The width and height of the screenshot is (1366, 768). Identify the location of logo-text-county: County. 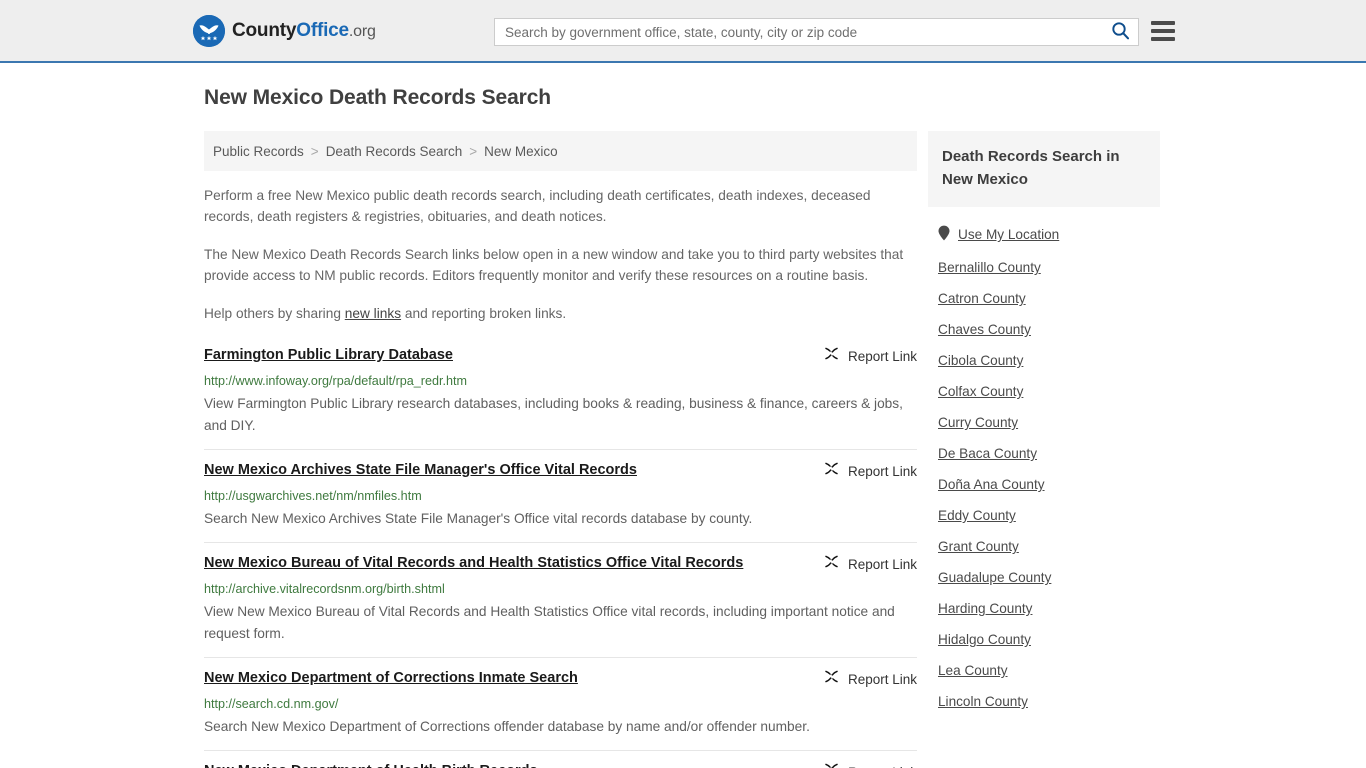
(264, 30).